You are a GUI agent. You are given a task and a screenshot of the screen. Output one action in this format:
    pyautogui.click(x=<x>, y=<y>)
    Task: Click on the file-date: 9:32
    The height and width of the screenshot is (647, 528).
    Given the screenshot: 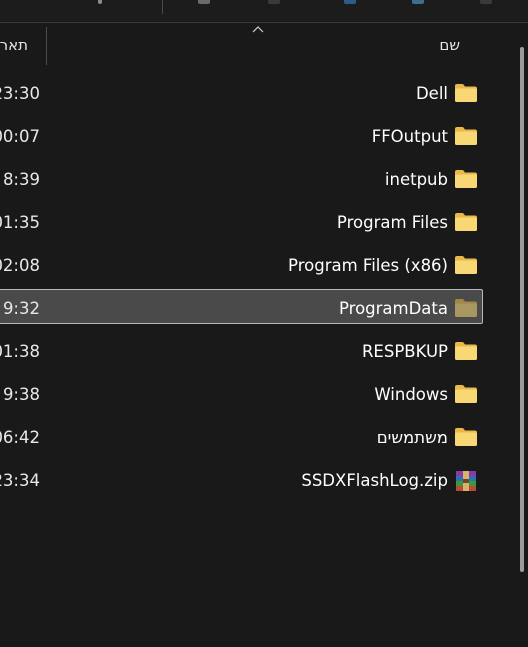 What is the action you would take?
    pyautogui.click(x=20, y=308)
    